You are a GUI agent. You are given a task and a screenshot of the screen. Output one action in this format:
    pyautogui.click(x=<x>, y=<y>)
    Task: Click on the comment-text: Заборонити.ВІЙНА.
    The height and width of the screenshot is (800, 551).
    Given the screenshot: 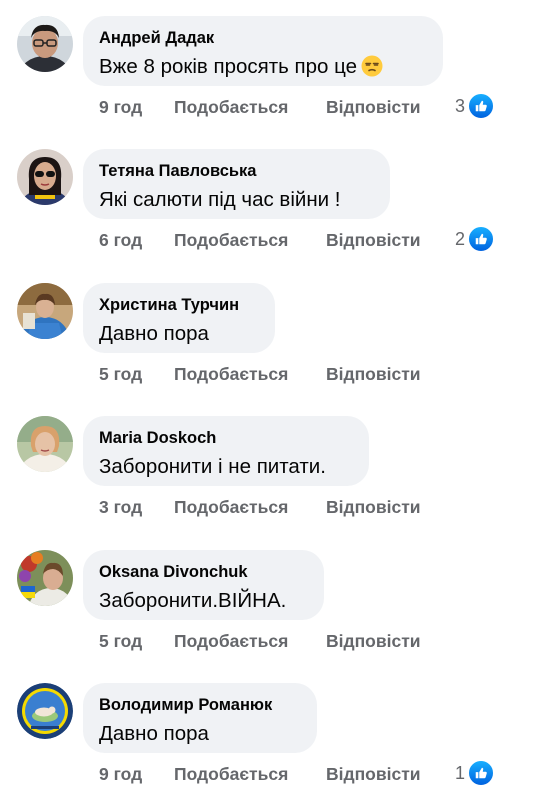 What is the action you would take?
    pyautogui.click(x=193, y=600)
    